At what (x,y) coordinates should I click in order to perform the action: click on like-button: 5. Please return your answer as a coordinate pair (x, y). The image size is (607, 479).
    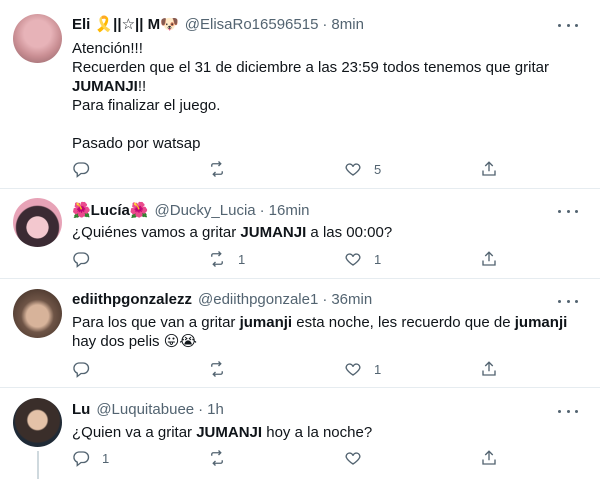
    Looking at the image, I should click on (362, 169).